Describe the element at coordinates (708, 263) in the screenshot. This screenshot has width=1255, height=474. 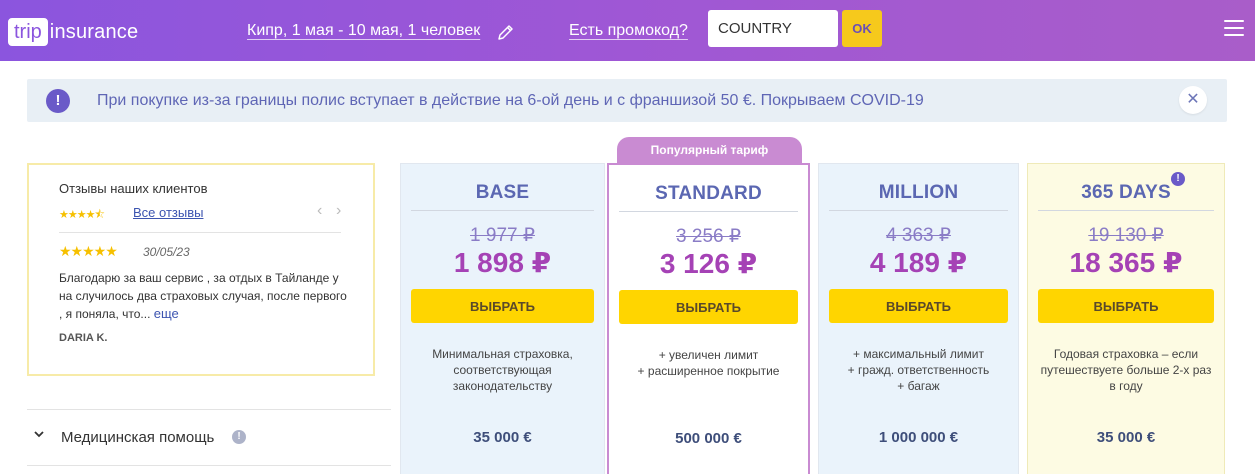
I see `new-price: 3 126 ₽` at that location.